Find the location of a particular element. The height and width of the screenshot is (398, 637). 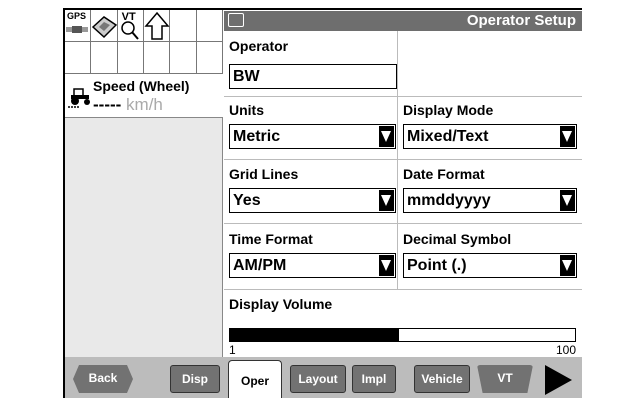

up-arrow-icon is located at coordinates (157, 26).